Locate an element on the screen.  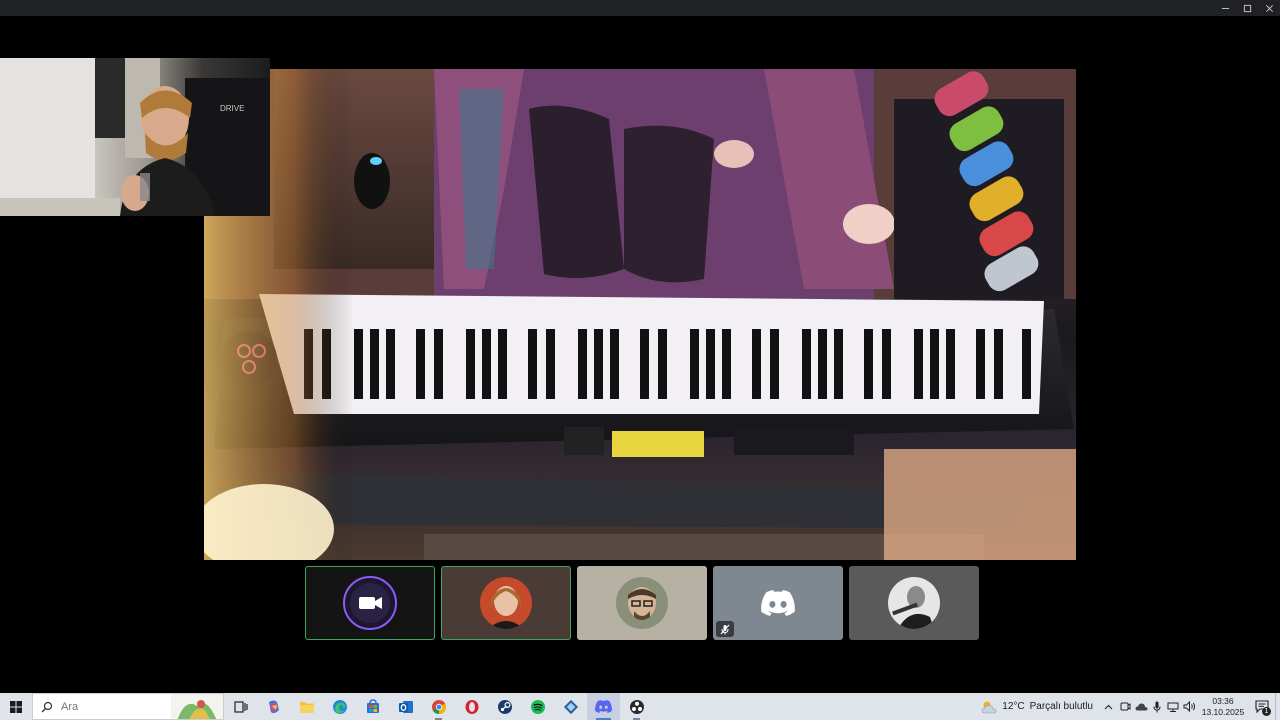
tray-app-button is located at coordinates (1125, 706).